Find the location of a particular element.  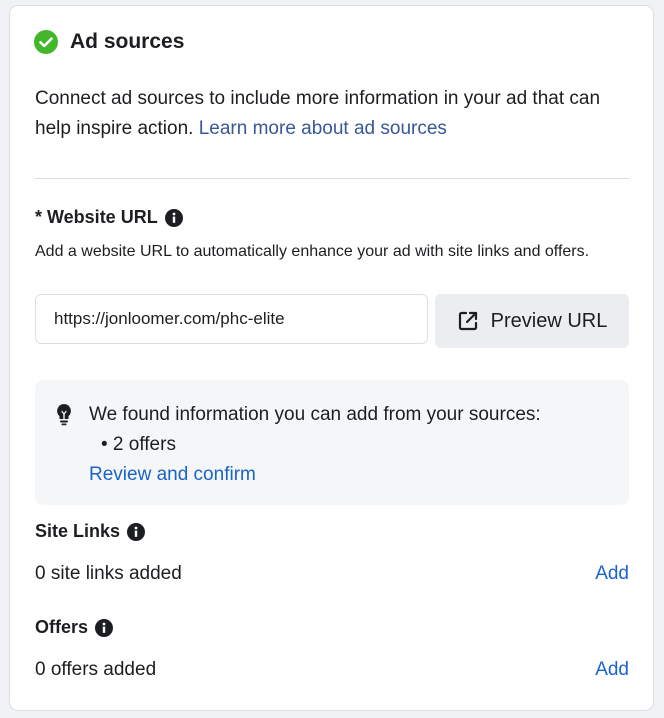

review-and-confirm-link: Review and confirm is located at coordinates (172, 475).